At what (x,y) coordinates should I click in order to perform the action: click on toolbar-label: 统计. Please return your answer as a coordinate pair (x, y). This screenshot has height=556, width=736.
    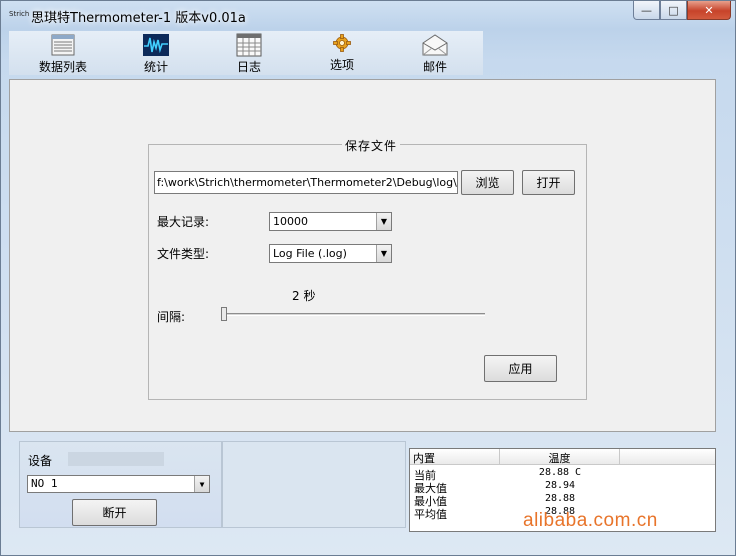
    Looking at the image, I should click on (155, 67).